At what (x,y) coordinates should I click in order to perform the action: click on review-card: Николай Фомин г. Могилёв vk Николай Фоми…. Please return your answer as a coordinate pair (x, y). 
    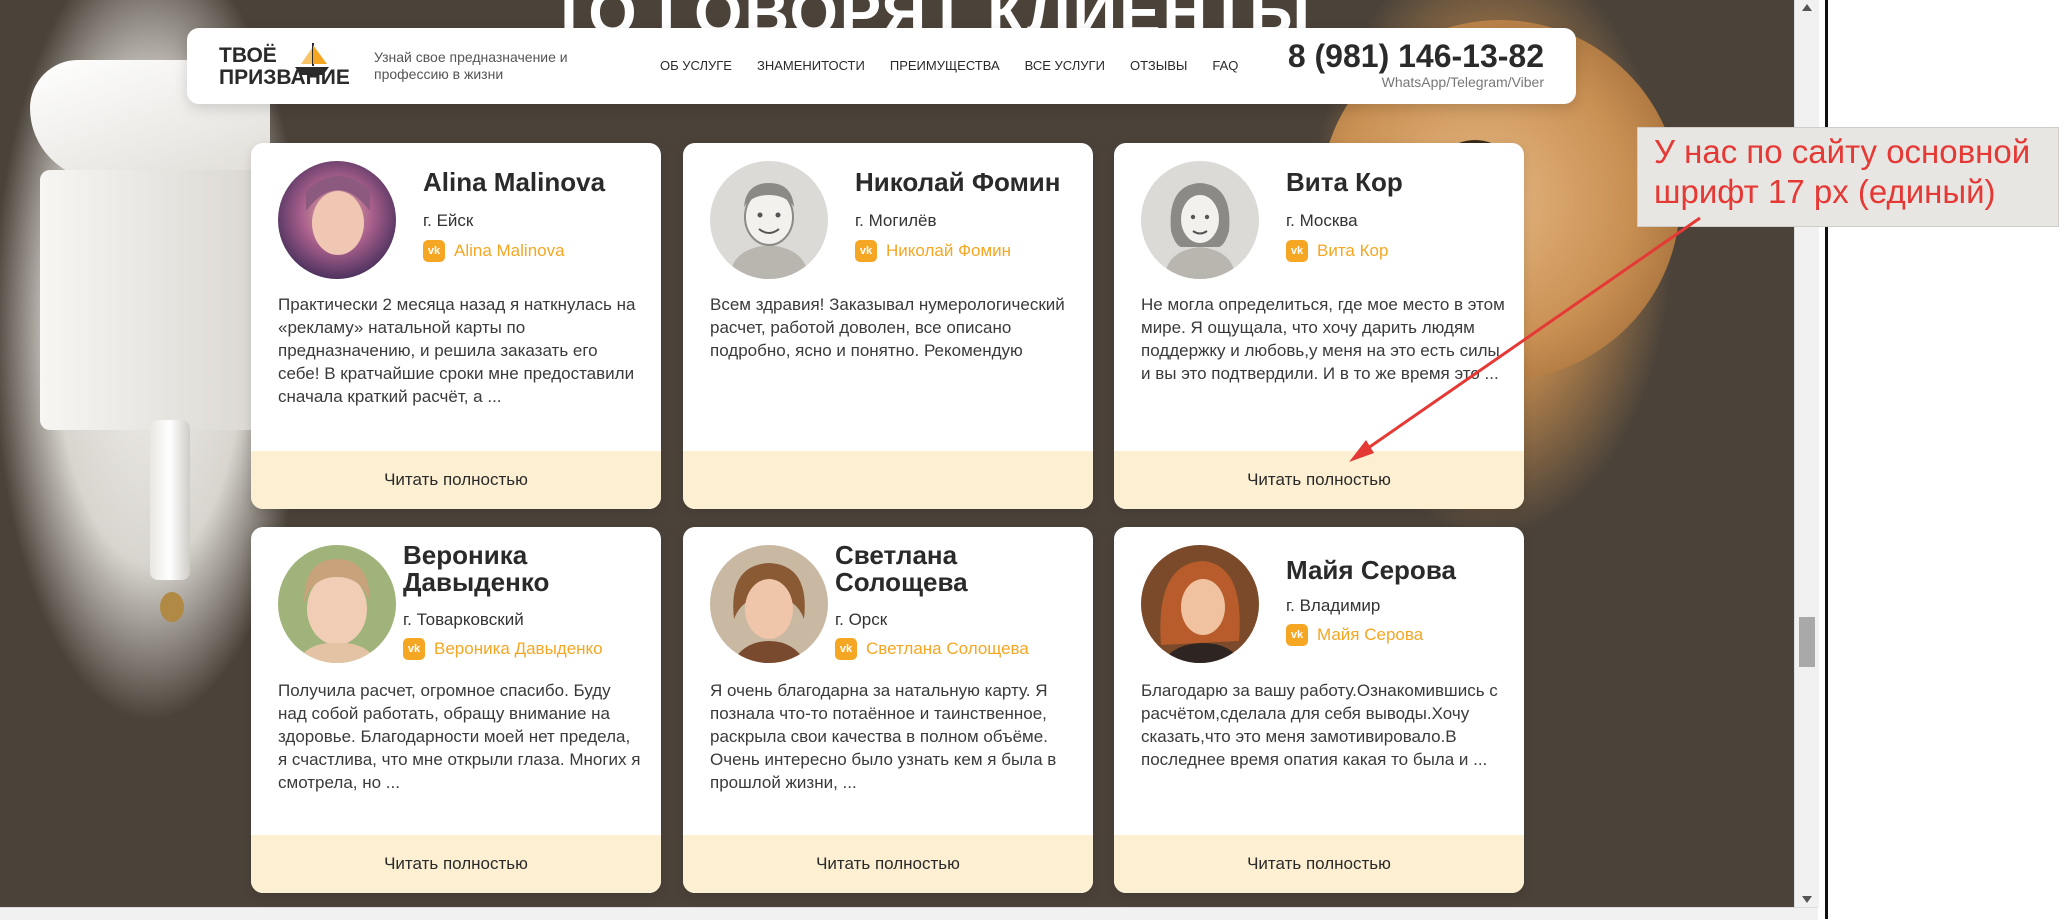
    Looking at the image, I should click on (888, 326).